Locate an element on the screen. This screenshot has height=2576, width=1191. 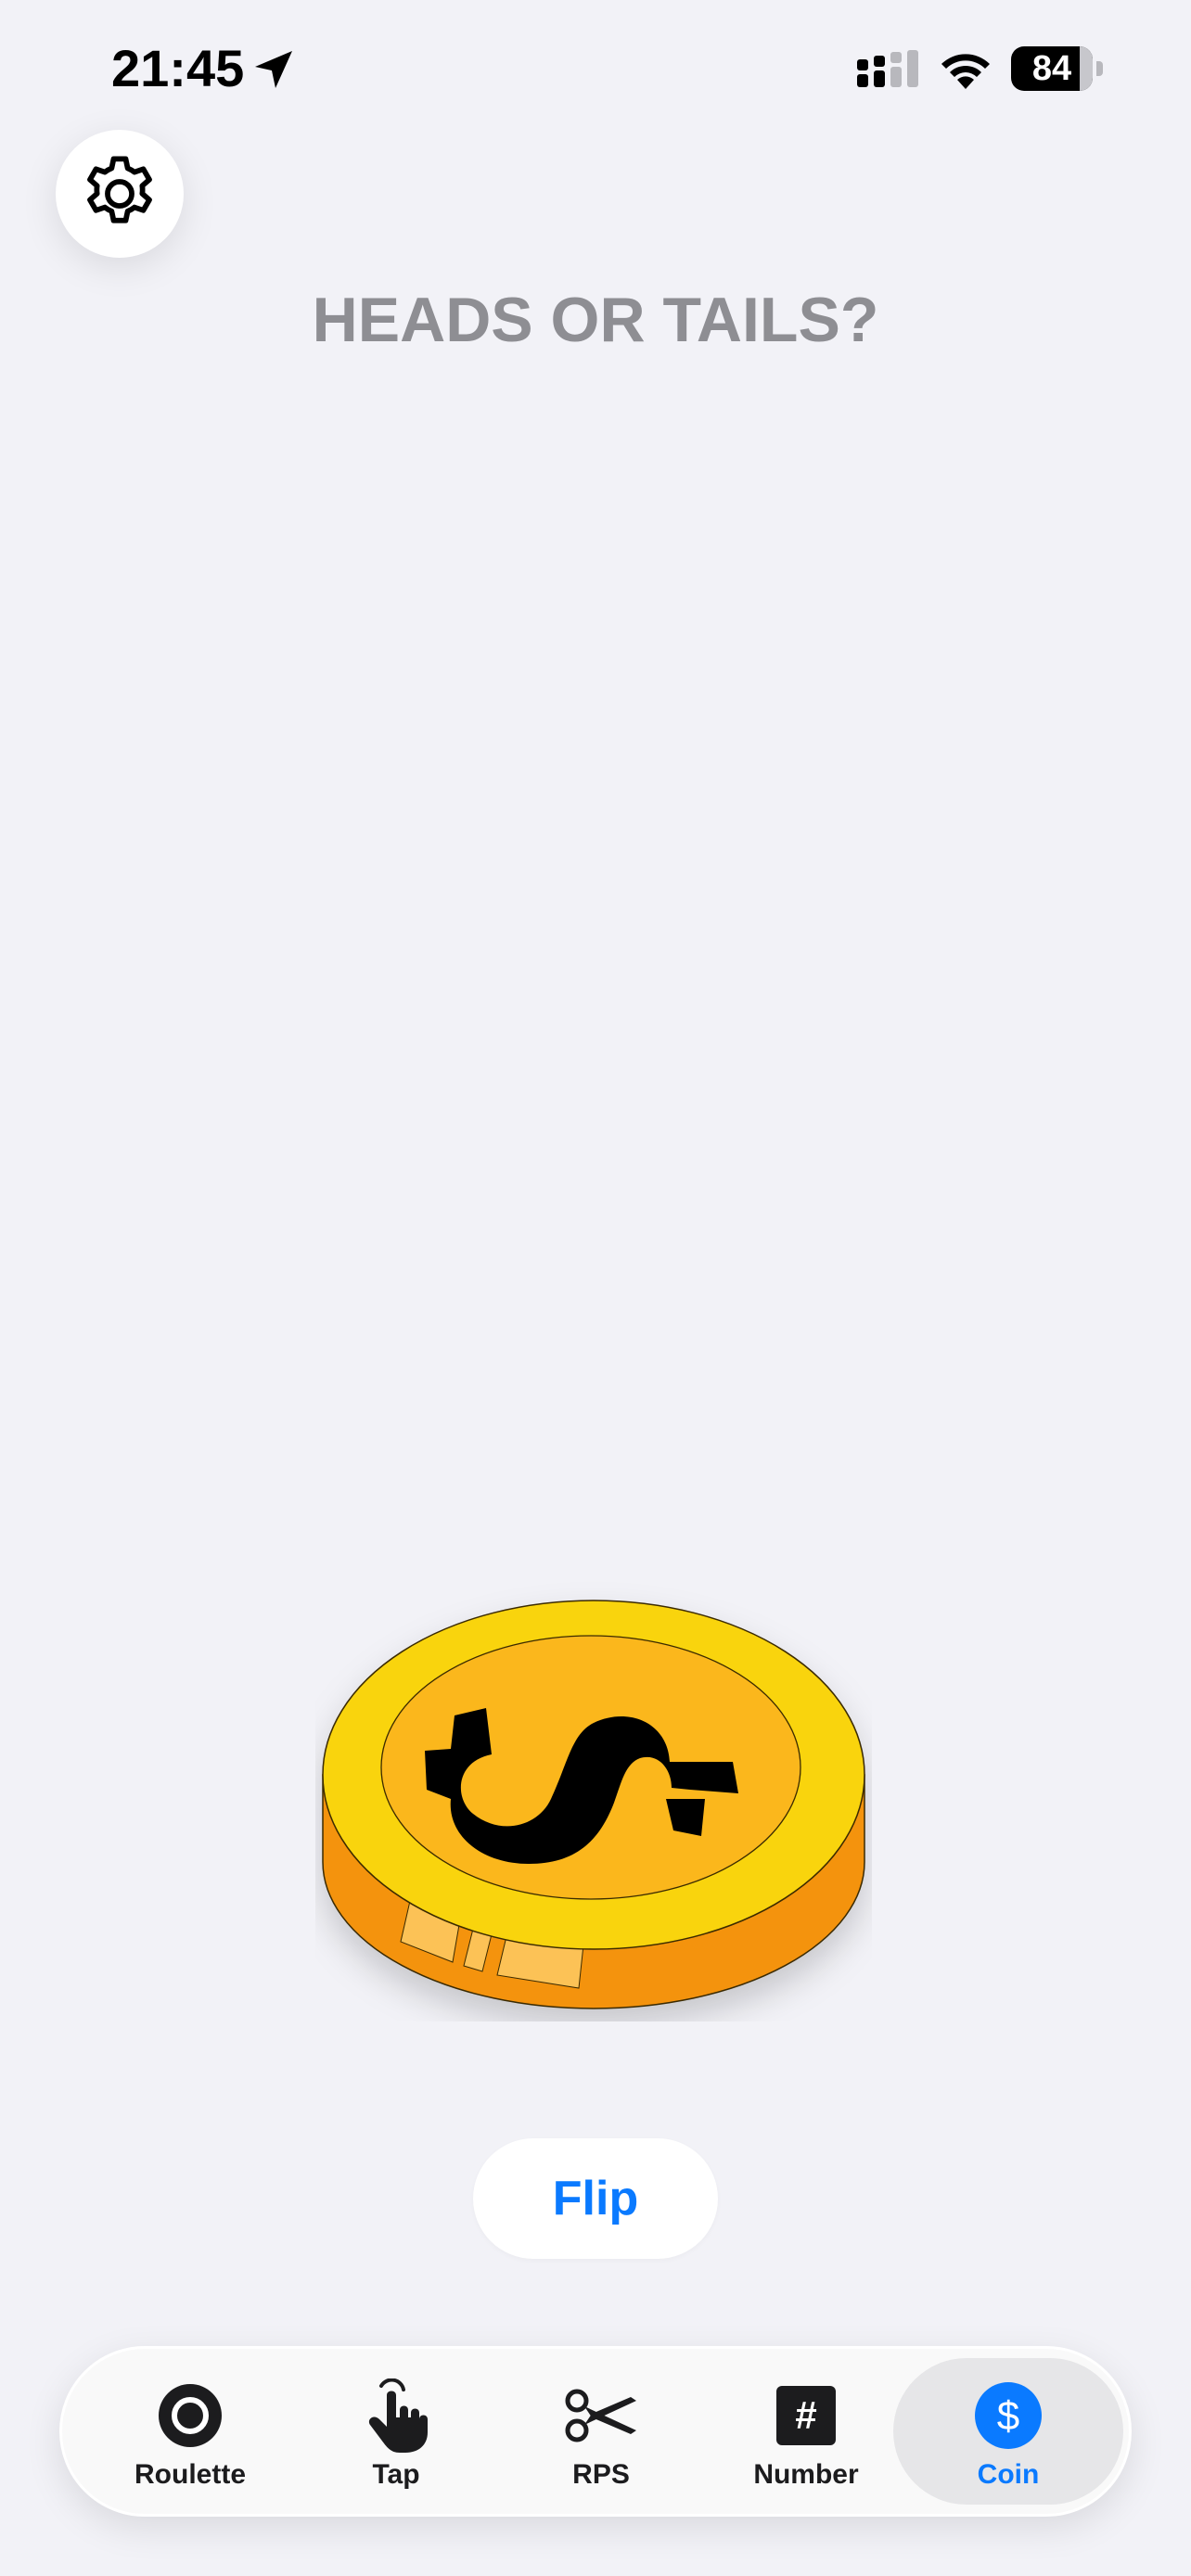
tab-label: Roulette is located at coordinates (190, 2474).